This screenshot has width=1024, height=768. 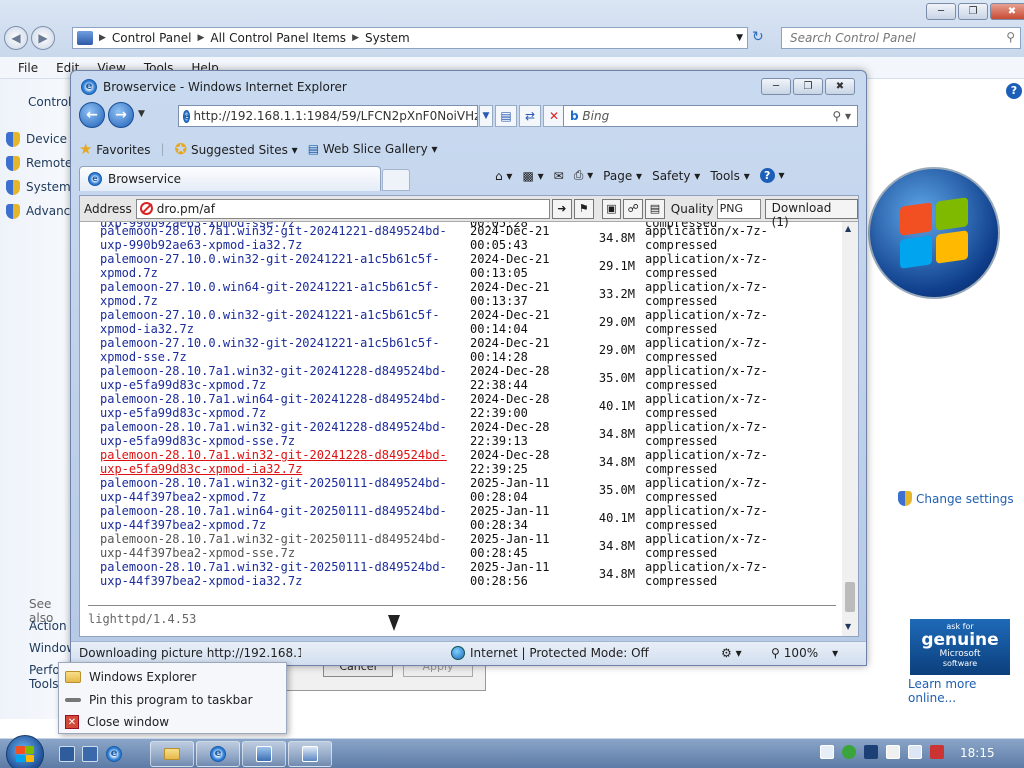 What do you see at coordinates (39, 187) in the screenshot?
I see `sidebar-item-system: System` at bounding box center [39, 187].